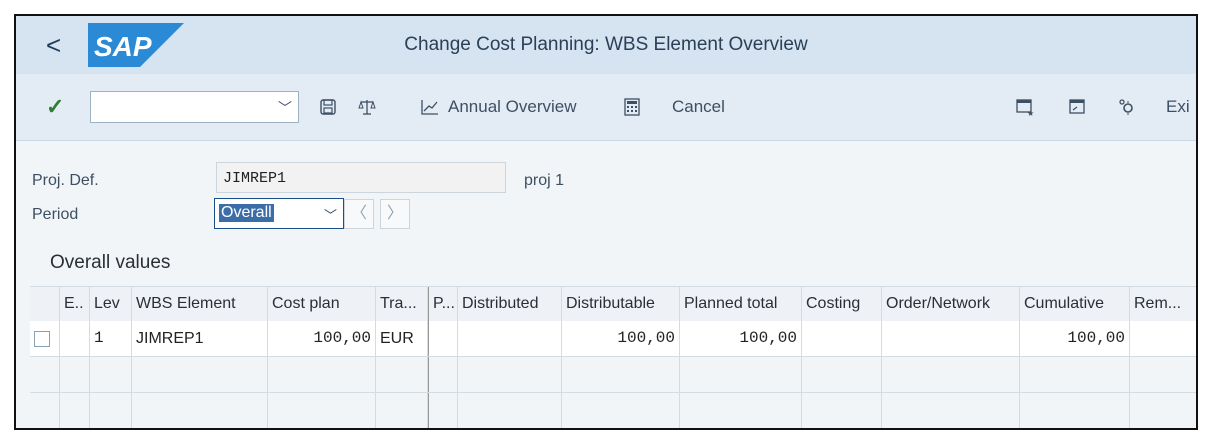 The height and width of the screenshot is (445, 1212). Describe the element at coordinates (75, 304) in the screenshot. I see `column-header: E..` at that location.